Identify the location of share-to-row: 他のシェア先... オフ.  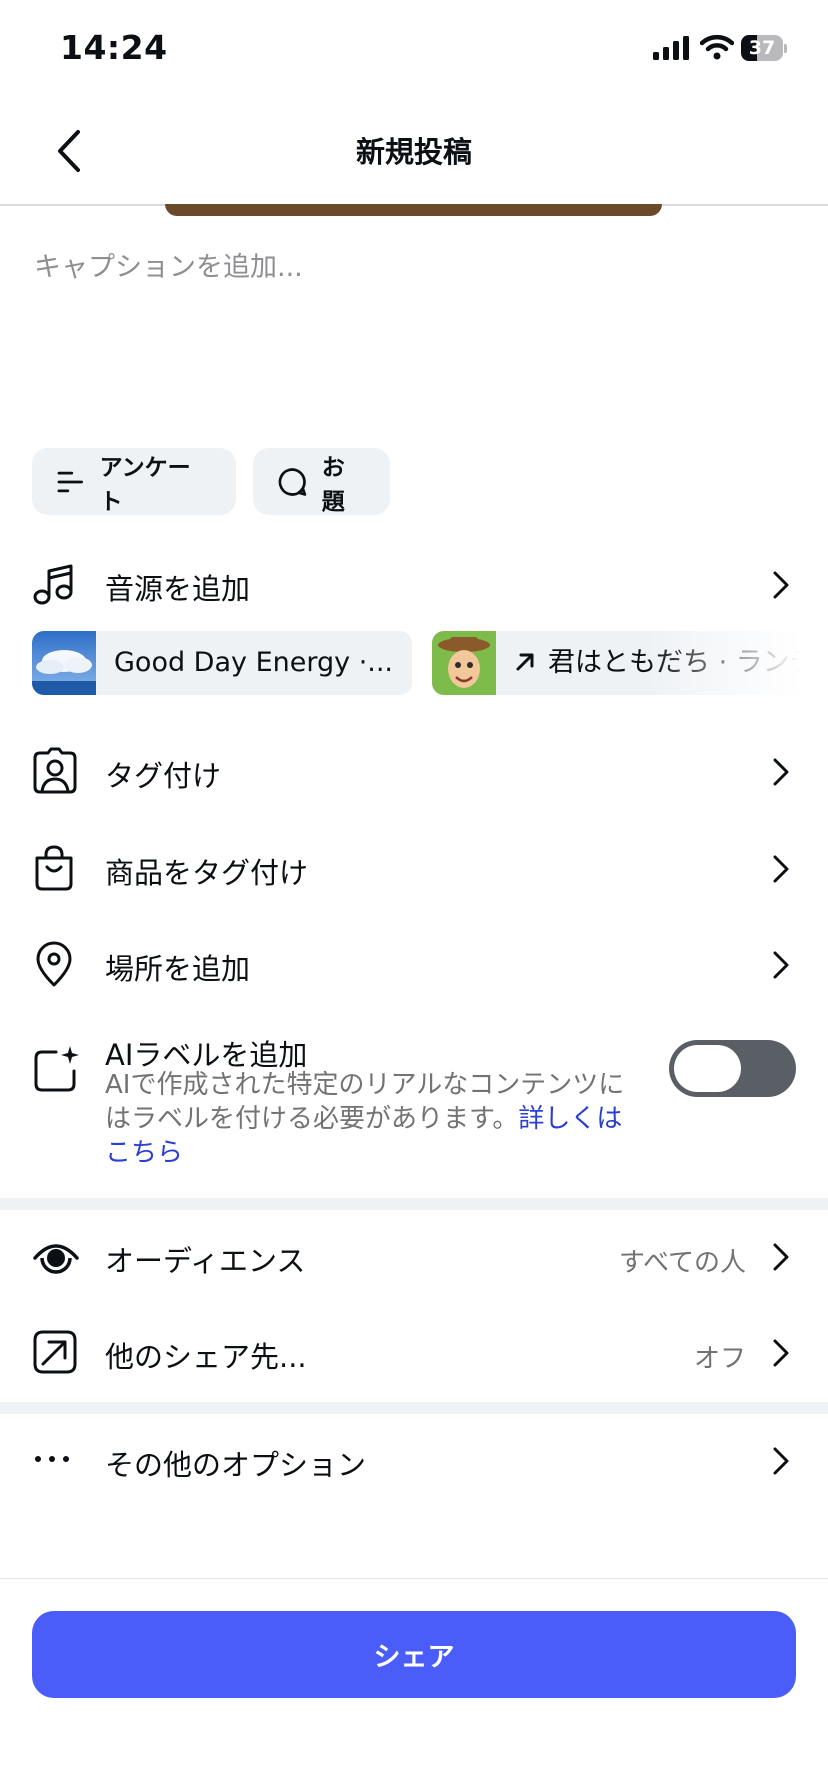
(414, 1353).